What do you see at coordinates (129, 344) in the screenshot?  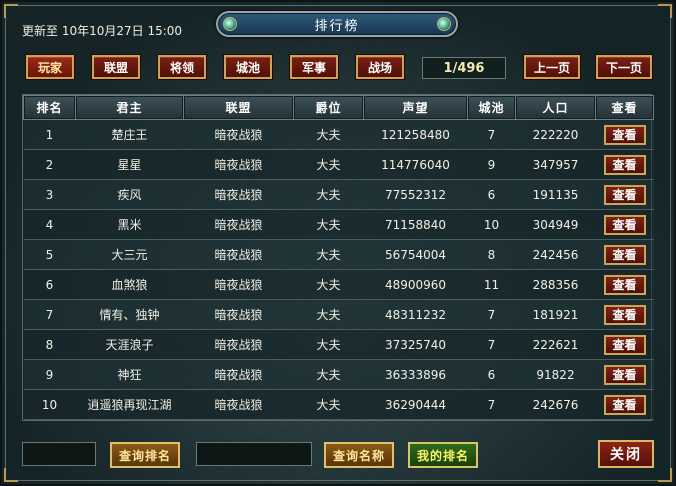 I see `lord-cell: 天涯浪子` at bounding box center [129, 344].